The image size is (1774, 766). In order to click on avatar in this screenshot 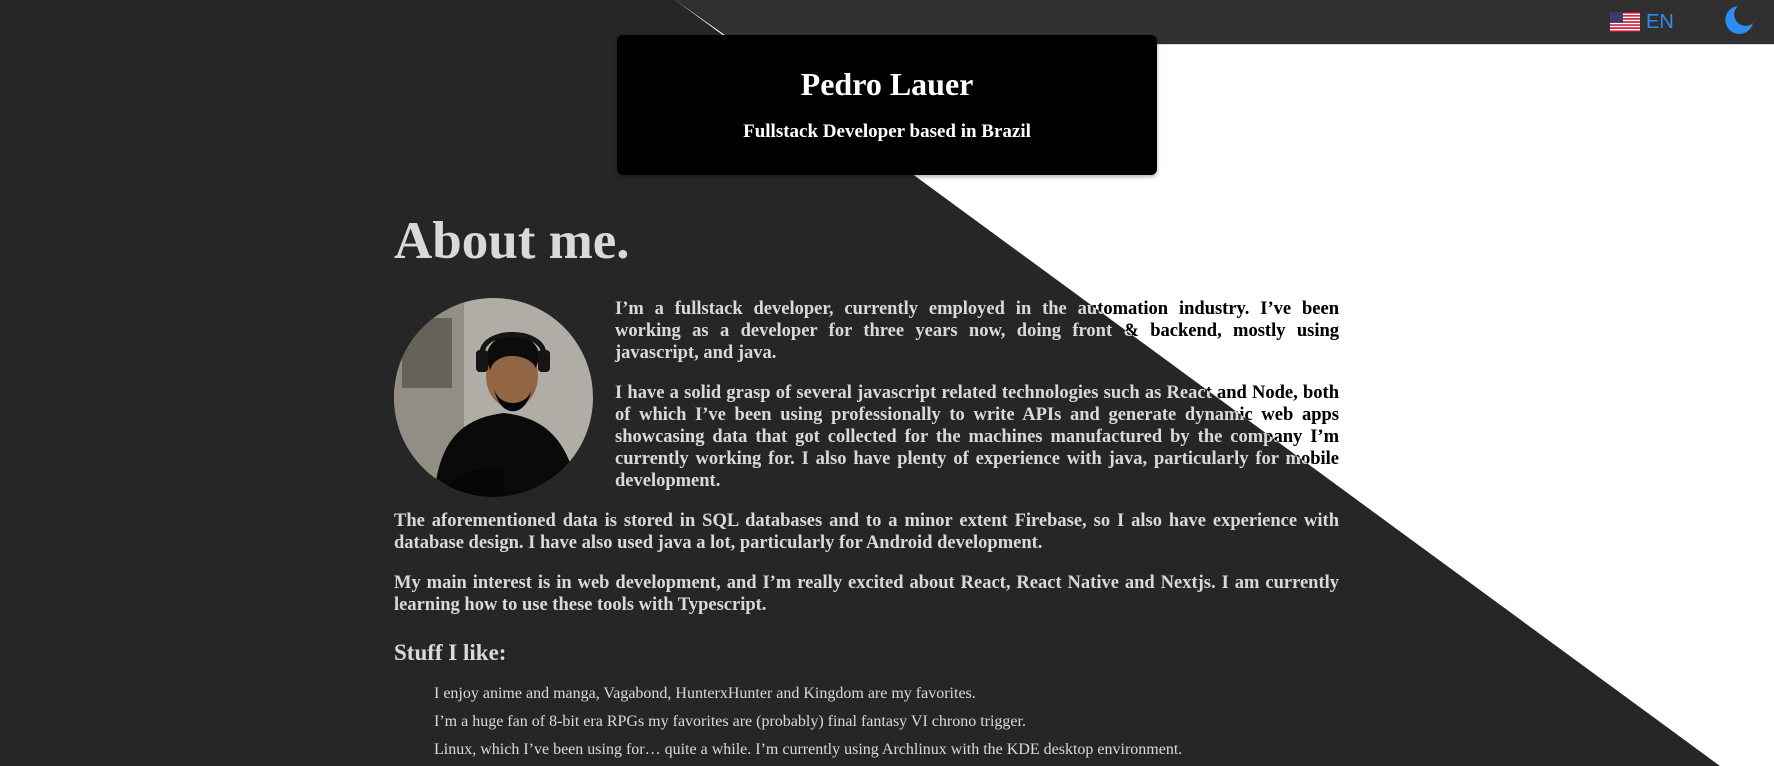, I will do `click(493, 398)`.